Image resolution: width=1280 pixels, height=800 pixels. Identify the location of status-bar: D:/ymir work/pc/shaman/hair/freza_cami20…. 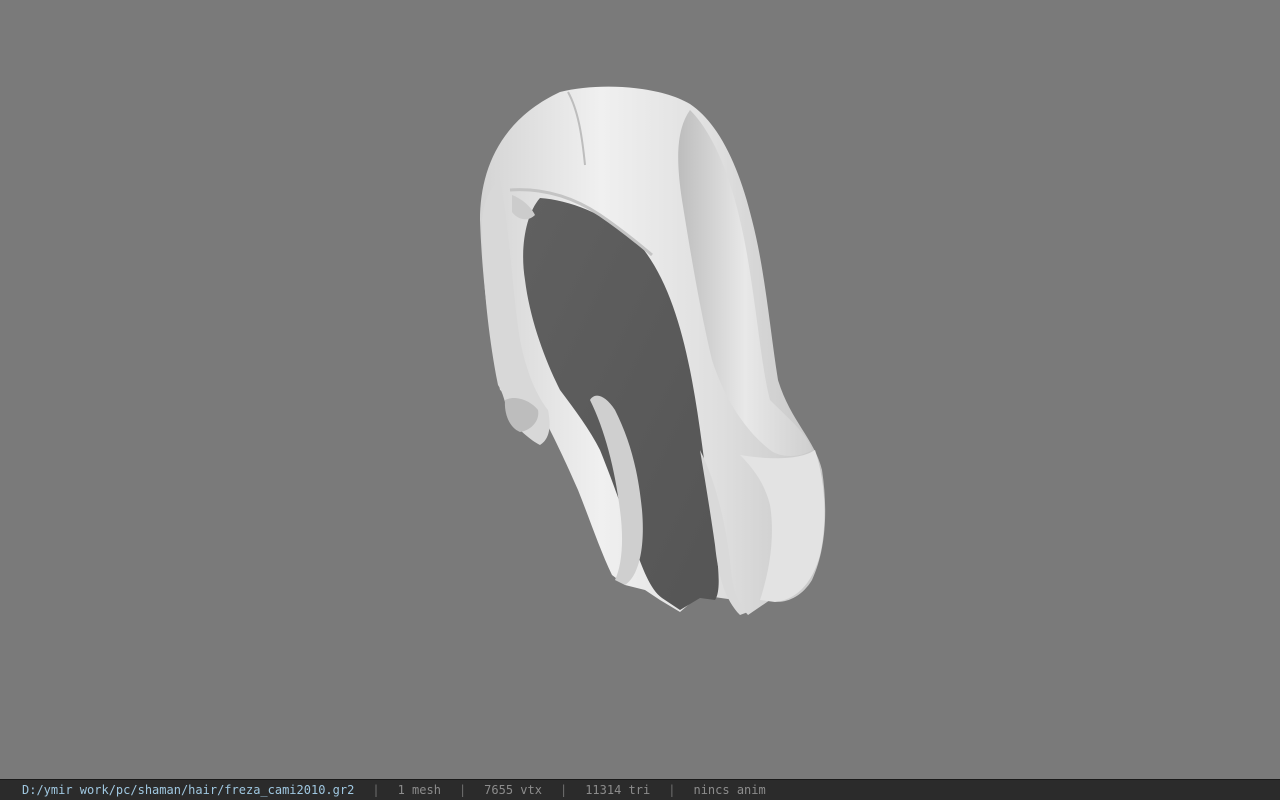
(640, 789).